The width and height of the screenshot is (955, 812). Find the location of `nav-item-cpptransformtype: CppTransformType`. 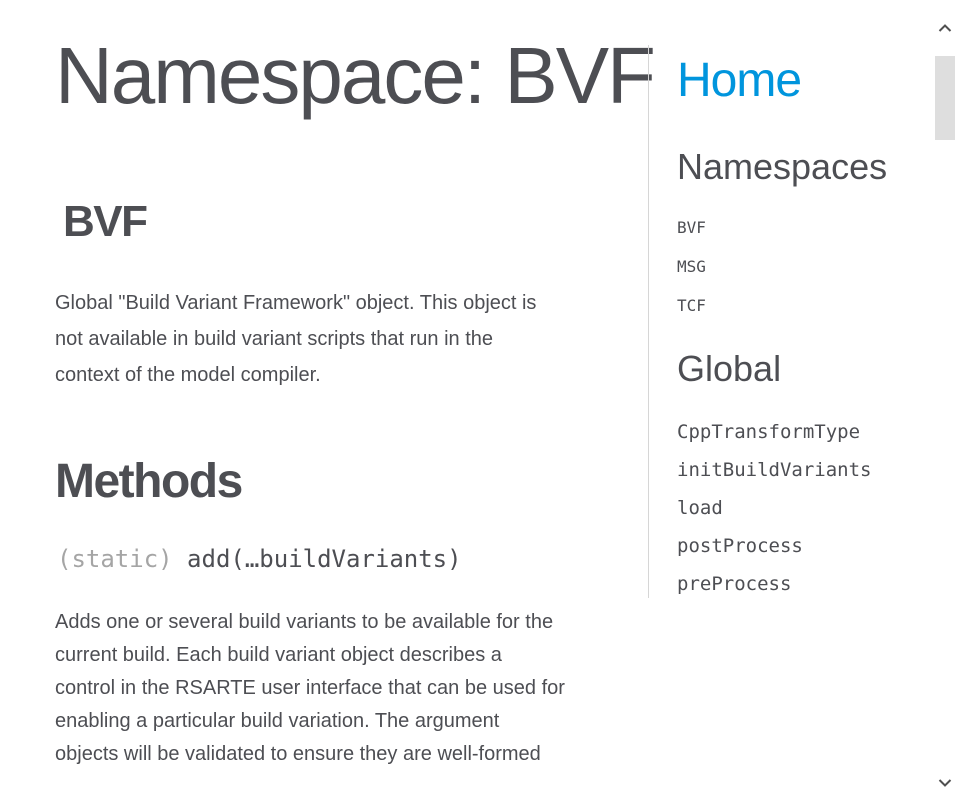

nav-item-cpptransformtype: CppTransformType is located at coordinates (774, 438).